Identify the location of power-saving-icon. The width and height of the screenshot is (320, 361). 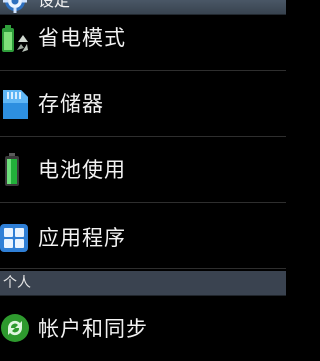
(15, 38).